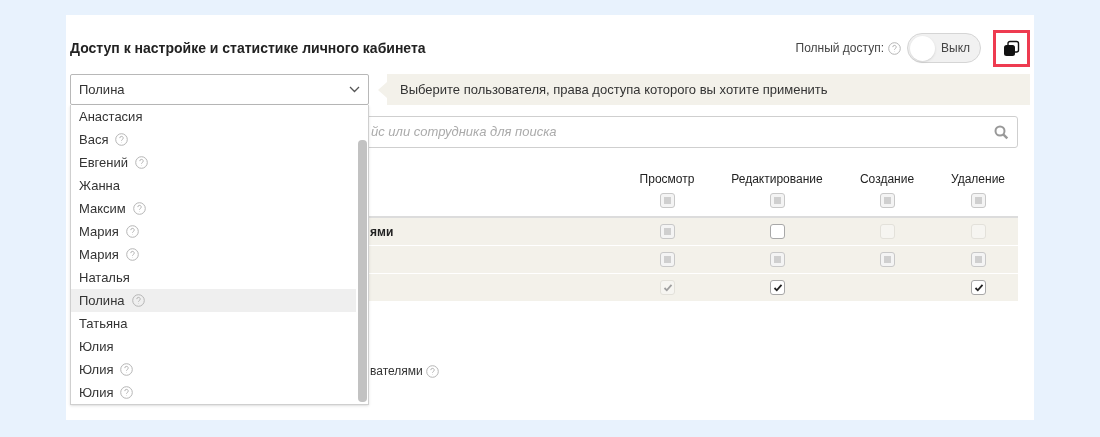 The width and height of the screenshot is (1100, 437). I want to click on copy-button, so click(1011, 48).